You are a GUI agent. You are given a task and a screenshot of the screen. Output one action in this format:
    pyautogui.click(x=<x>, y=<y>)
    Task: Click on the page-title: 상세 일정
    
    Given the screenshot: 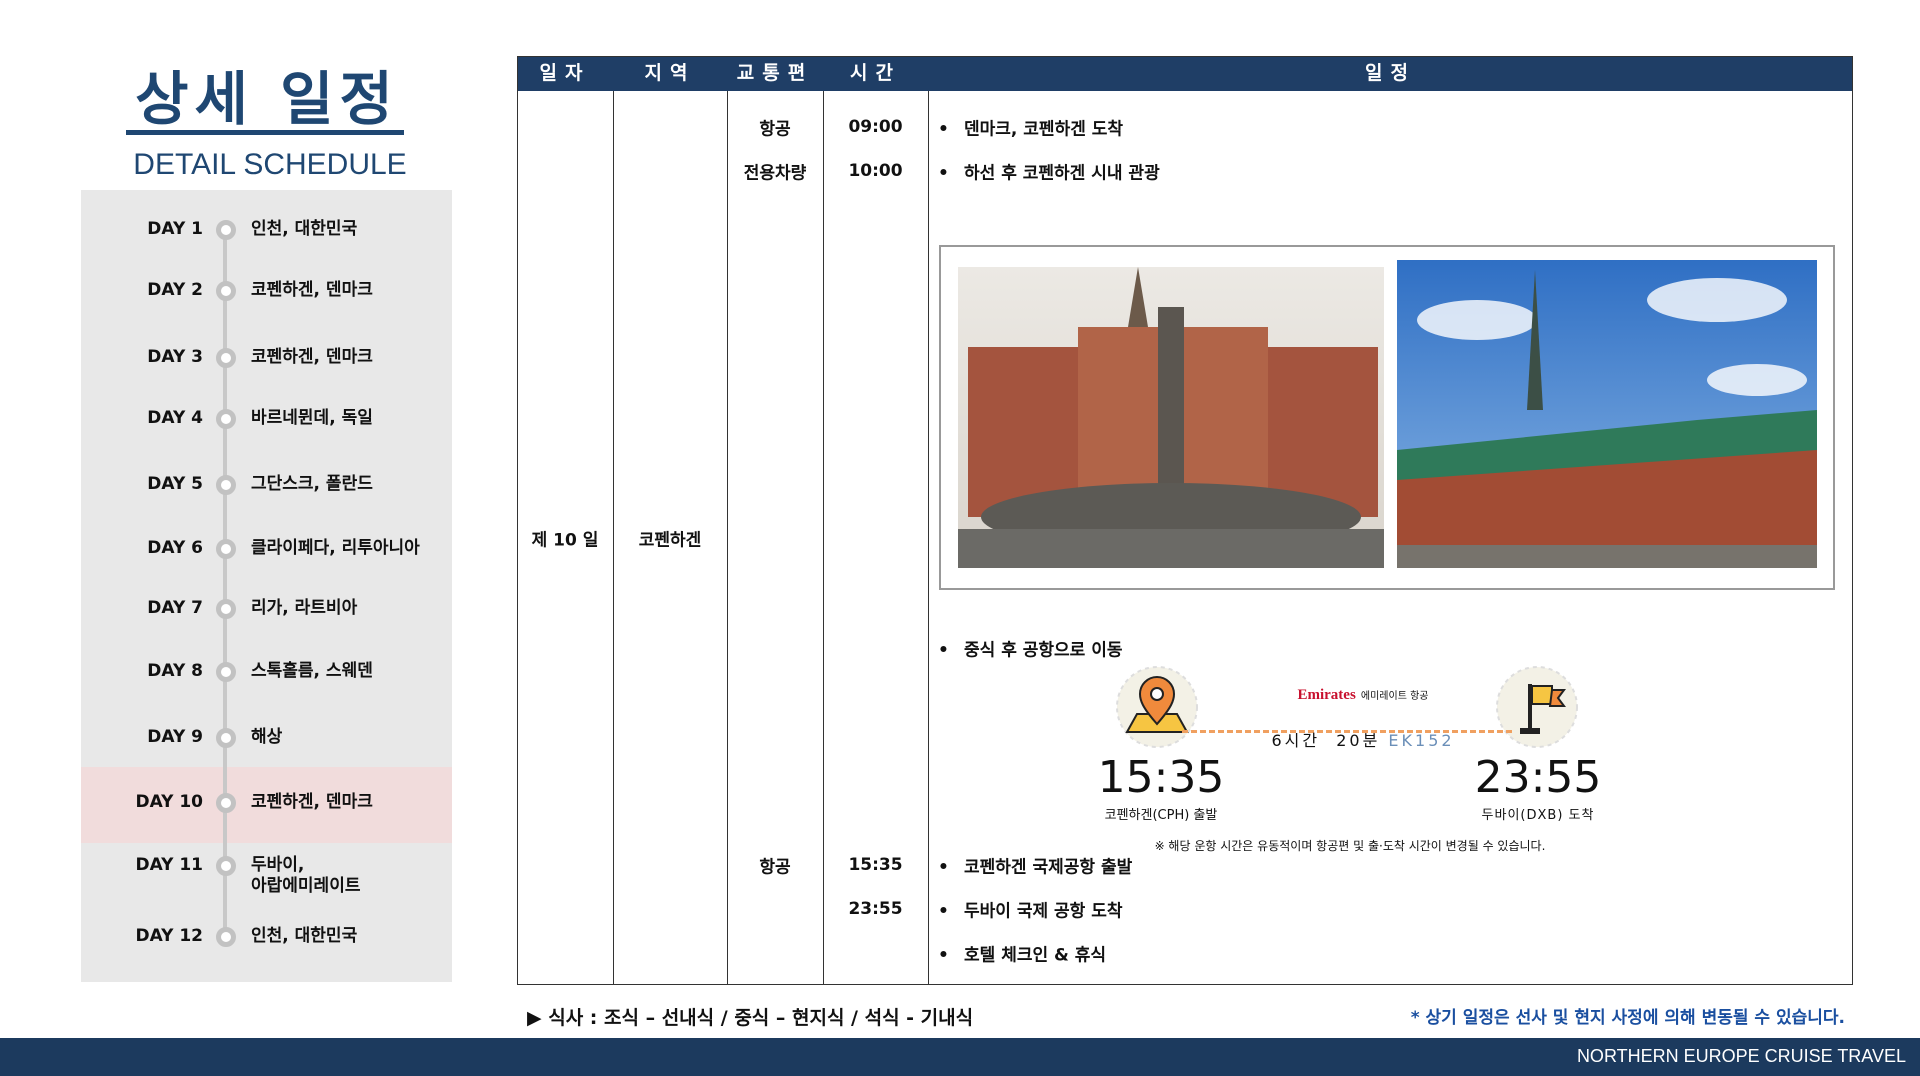 What is the action you would take?
    pyautogui.click(x=267, y=99)
    